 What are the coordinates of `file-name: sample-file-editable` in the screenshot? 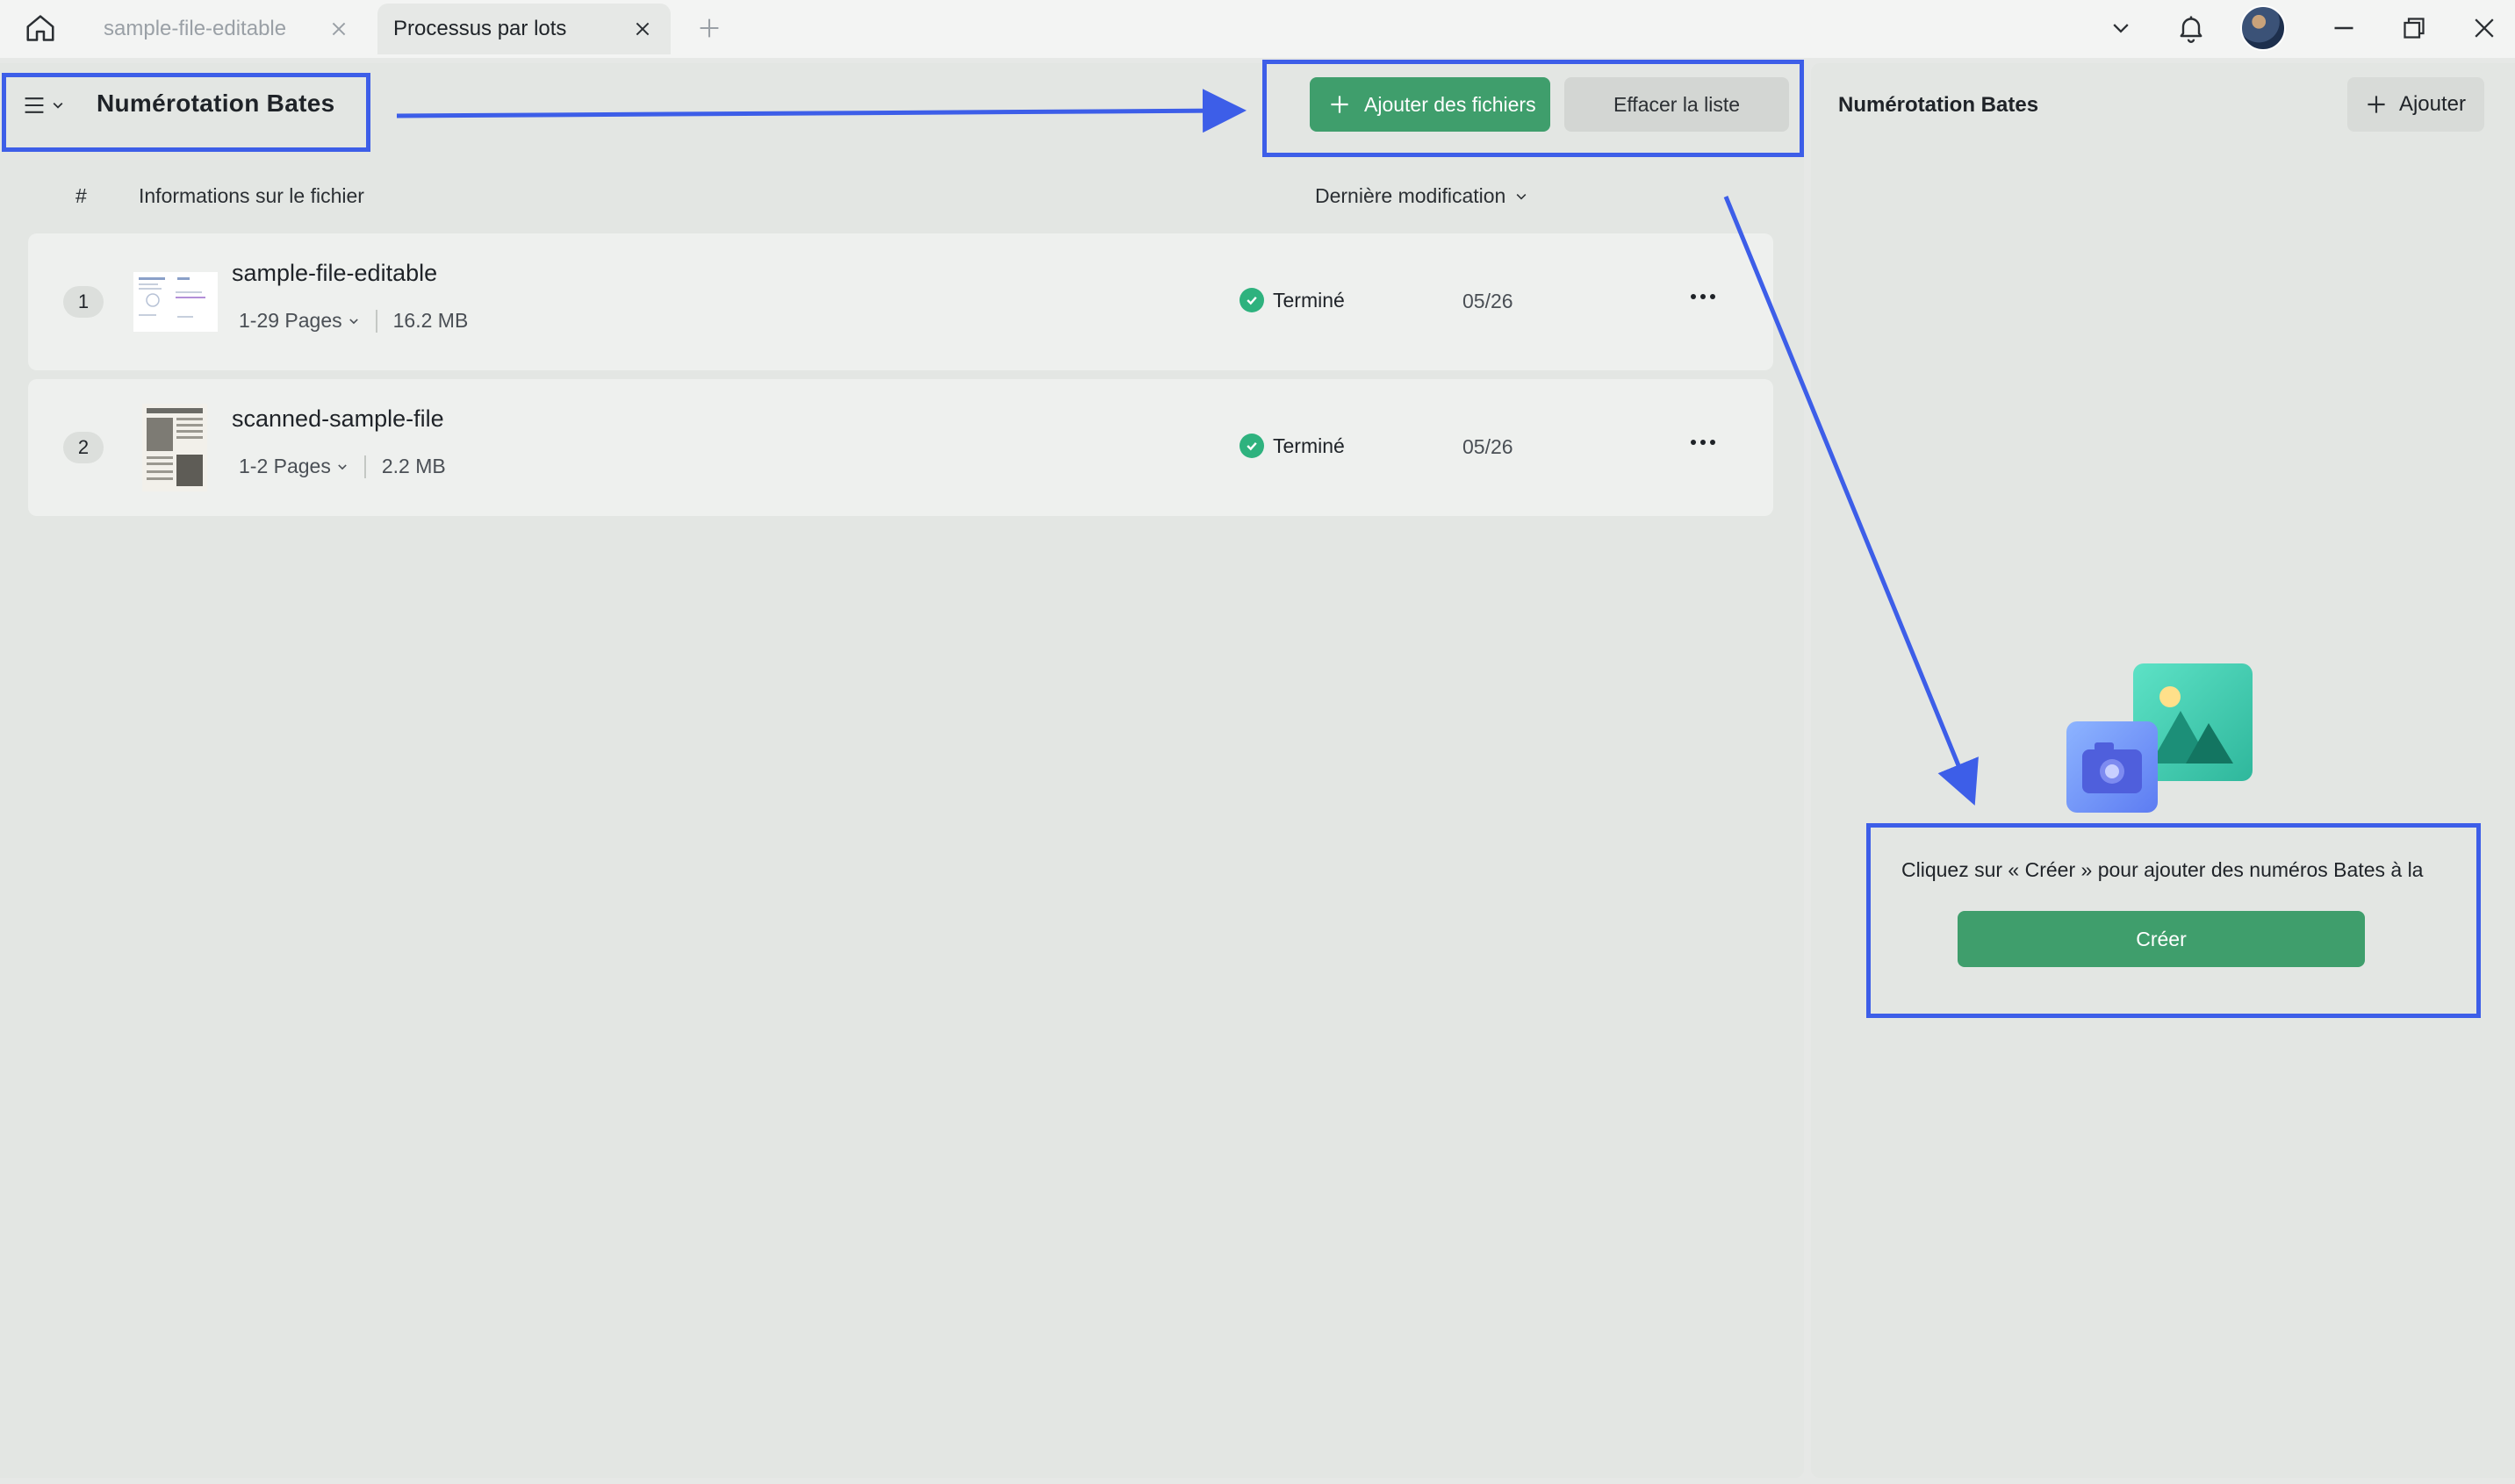 It's located at (335, 273).